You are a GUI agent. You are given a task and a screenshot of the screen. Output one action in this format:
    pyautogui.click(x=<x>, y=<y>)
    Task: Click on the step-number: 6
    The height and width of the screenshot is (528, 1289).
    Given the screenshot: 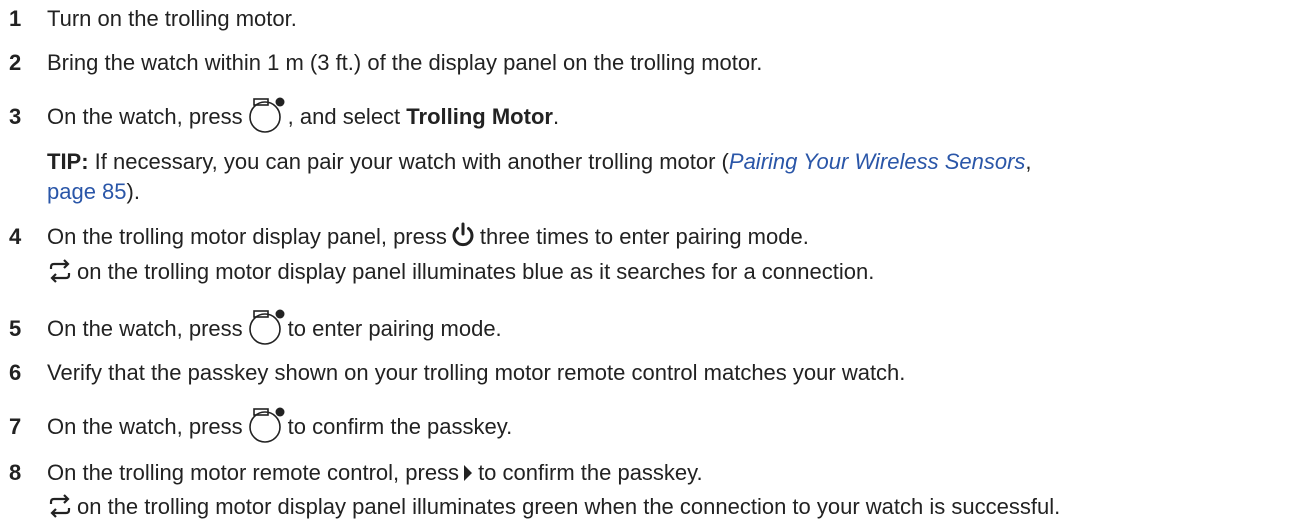 What is the action you would take?
    pyautogui.click(x=15, y=372)
    